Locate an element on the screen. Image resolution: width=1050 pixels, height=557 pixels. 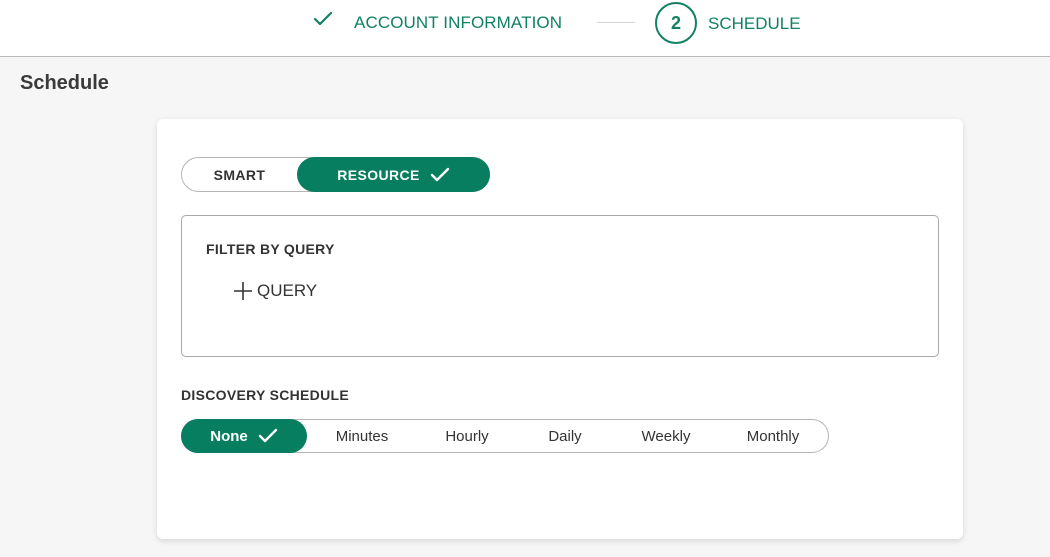
toggle-smart-label: SMART is located at coordinates (239, 174).